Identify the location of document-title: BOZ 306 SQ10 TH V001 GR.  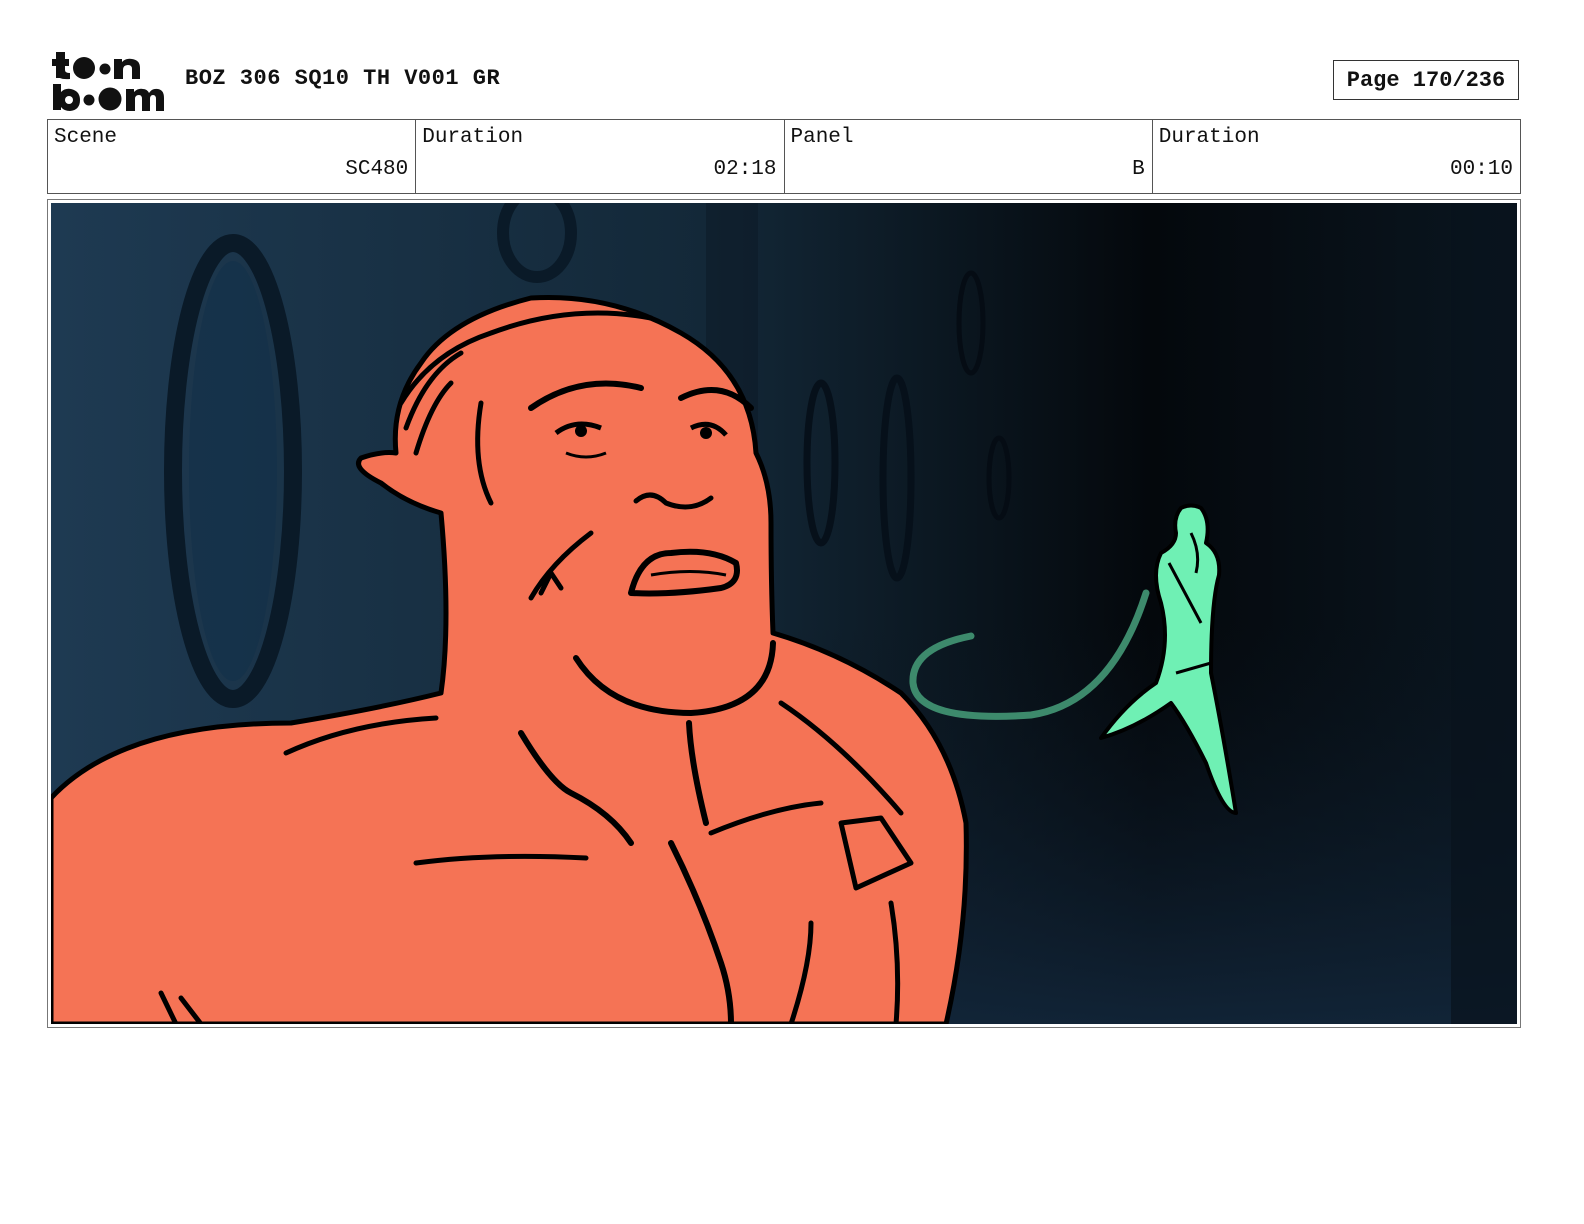
(343, 78).